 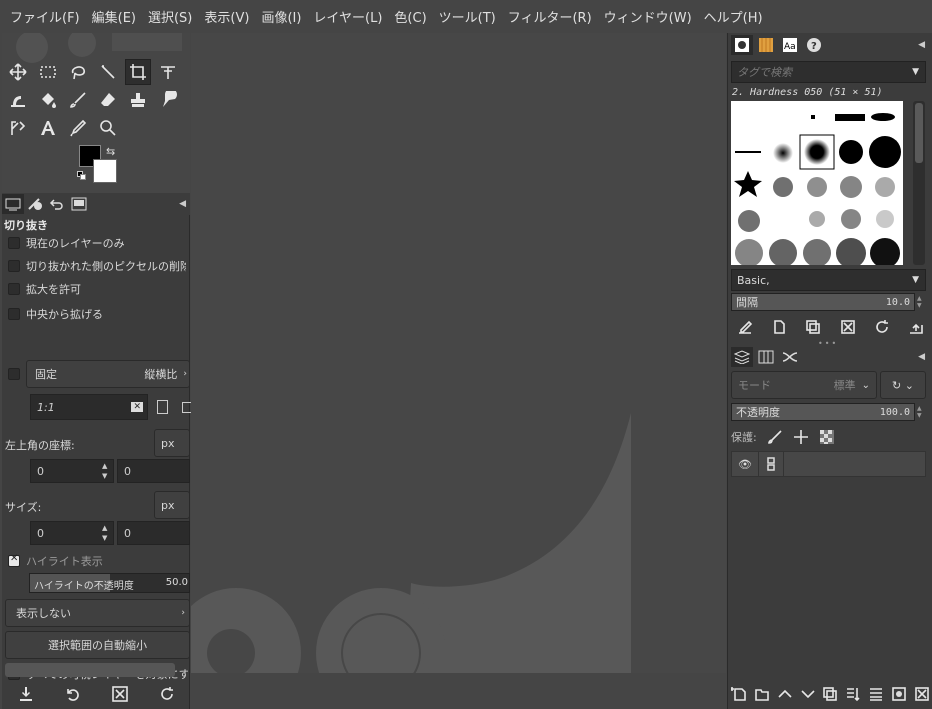 I want to click on edit-brush-icon, so click(x=745, y=327).